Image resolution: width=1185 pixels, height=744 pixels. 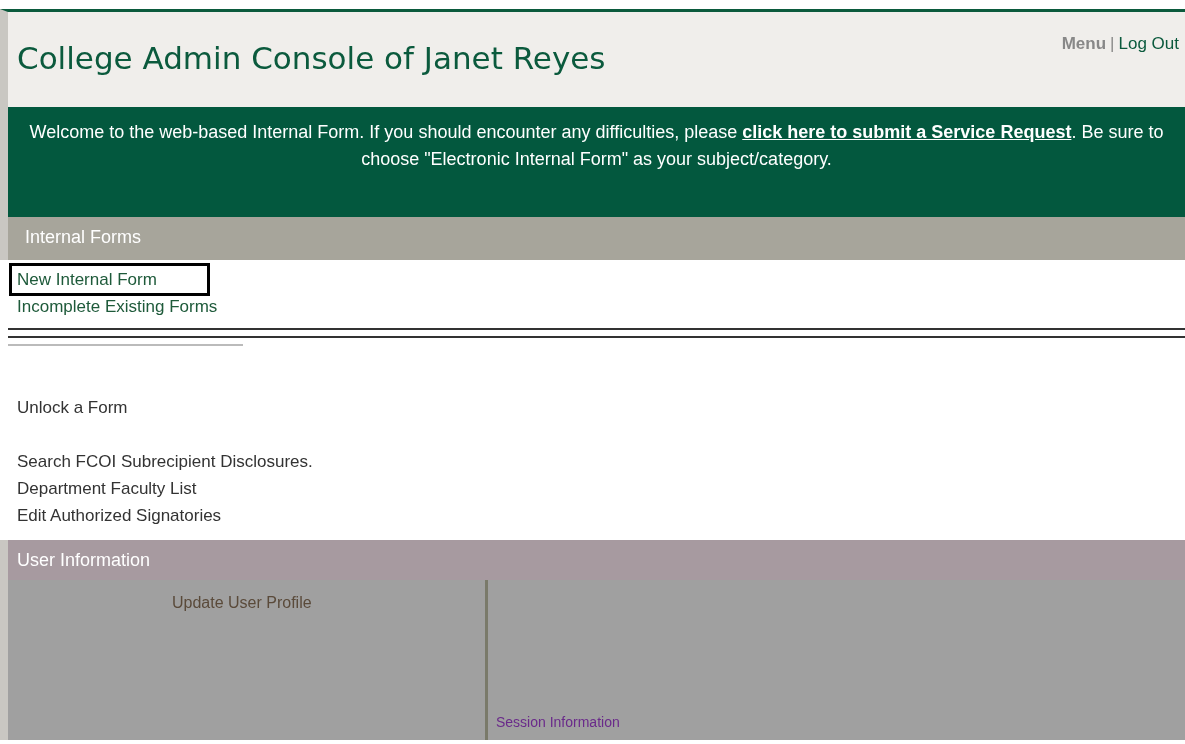 What do you see at coordinates (311, 58) in the screenshot?
I see `page-title: College Admin Console of Janet Reyes` at bounding box center [311, 58].